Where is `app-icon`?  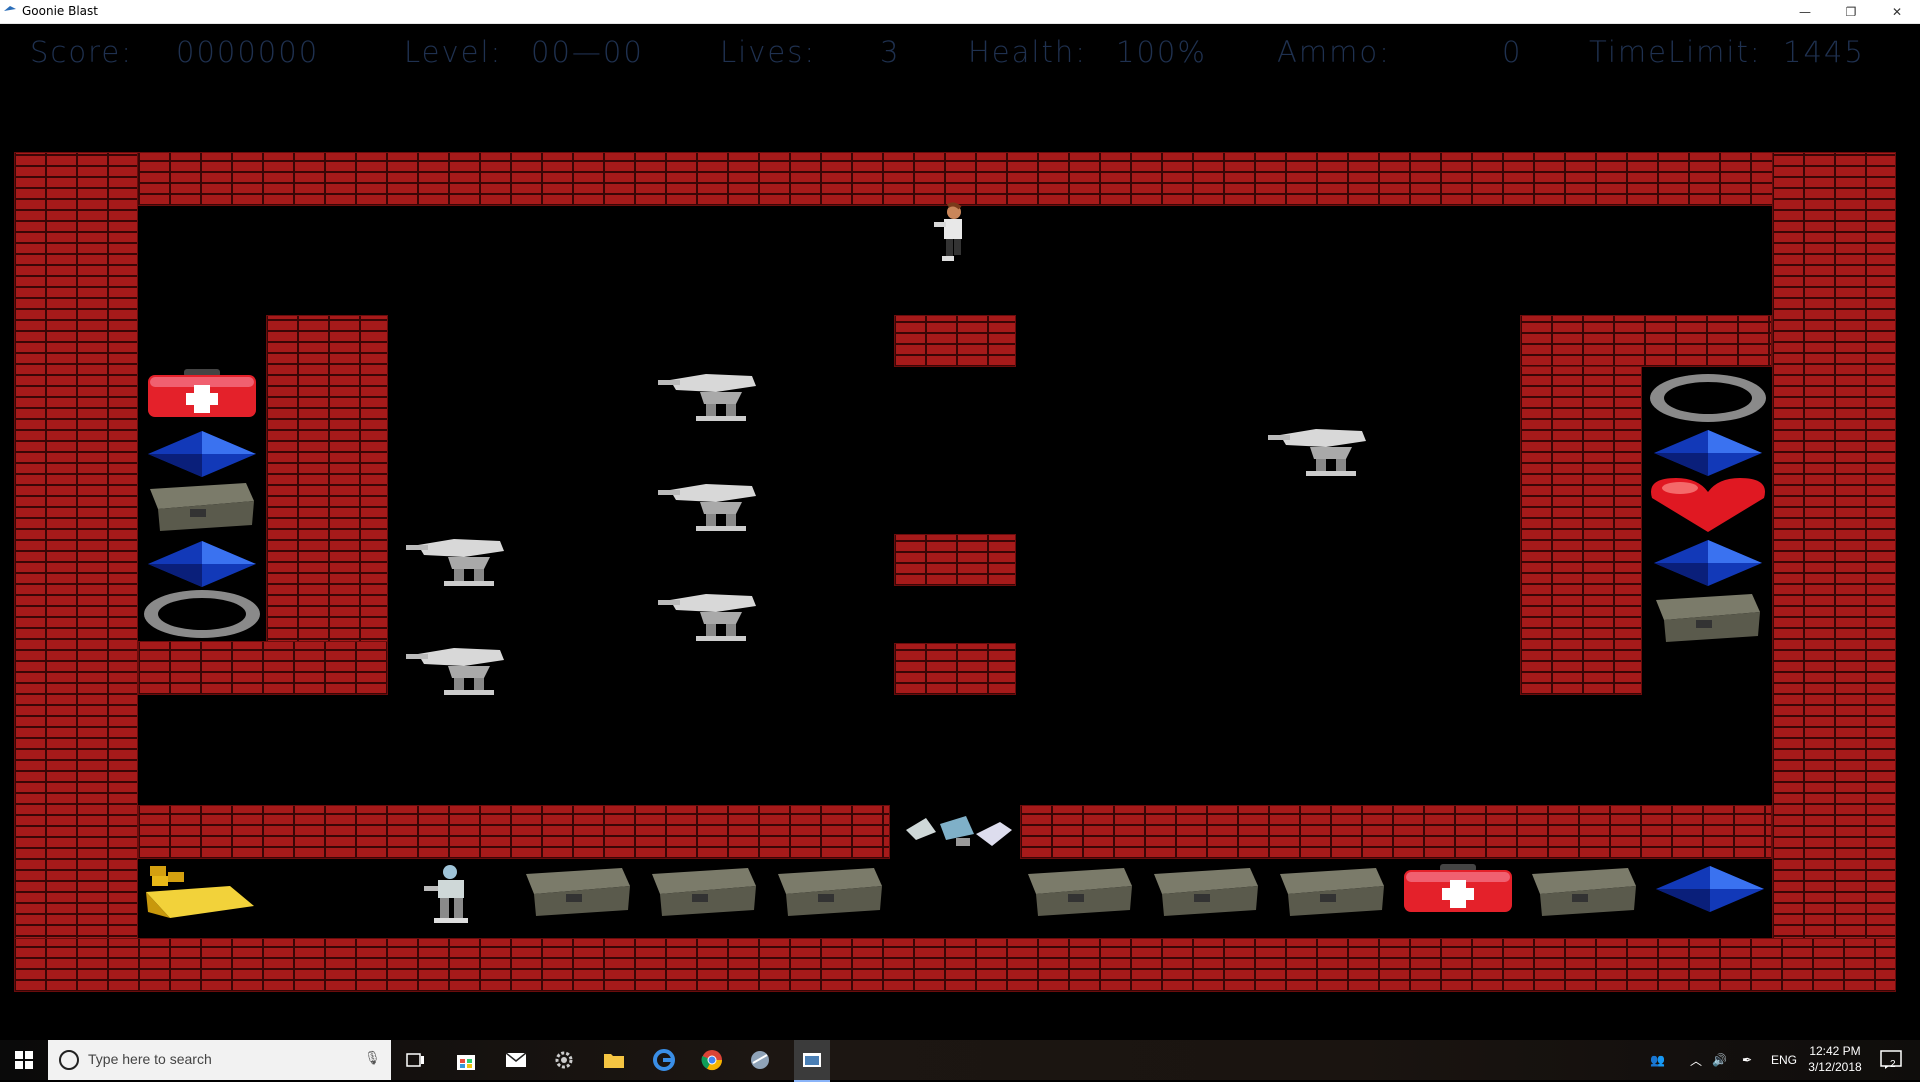 app-icon is located at coordinates (10, 8).